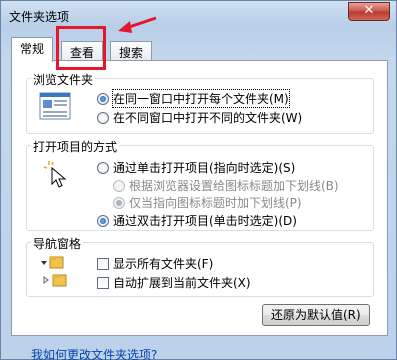  What do you see at coordinates (197, 220) in the screenshot?
I see `open-option-double-click: 通过双击打开项目(单击时选定)(D)` at bounding box center [197, 220].